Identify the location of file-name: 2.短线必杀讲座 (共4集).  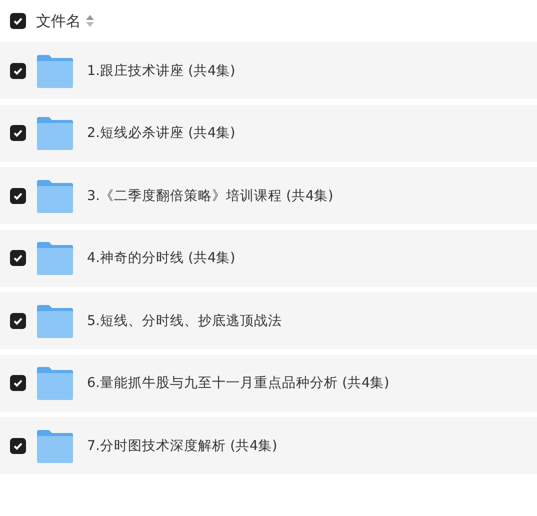
(161, 133).